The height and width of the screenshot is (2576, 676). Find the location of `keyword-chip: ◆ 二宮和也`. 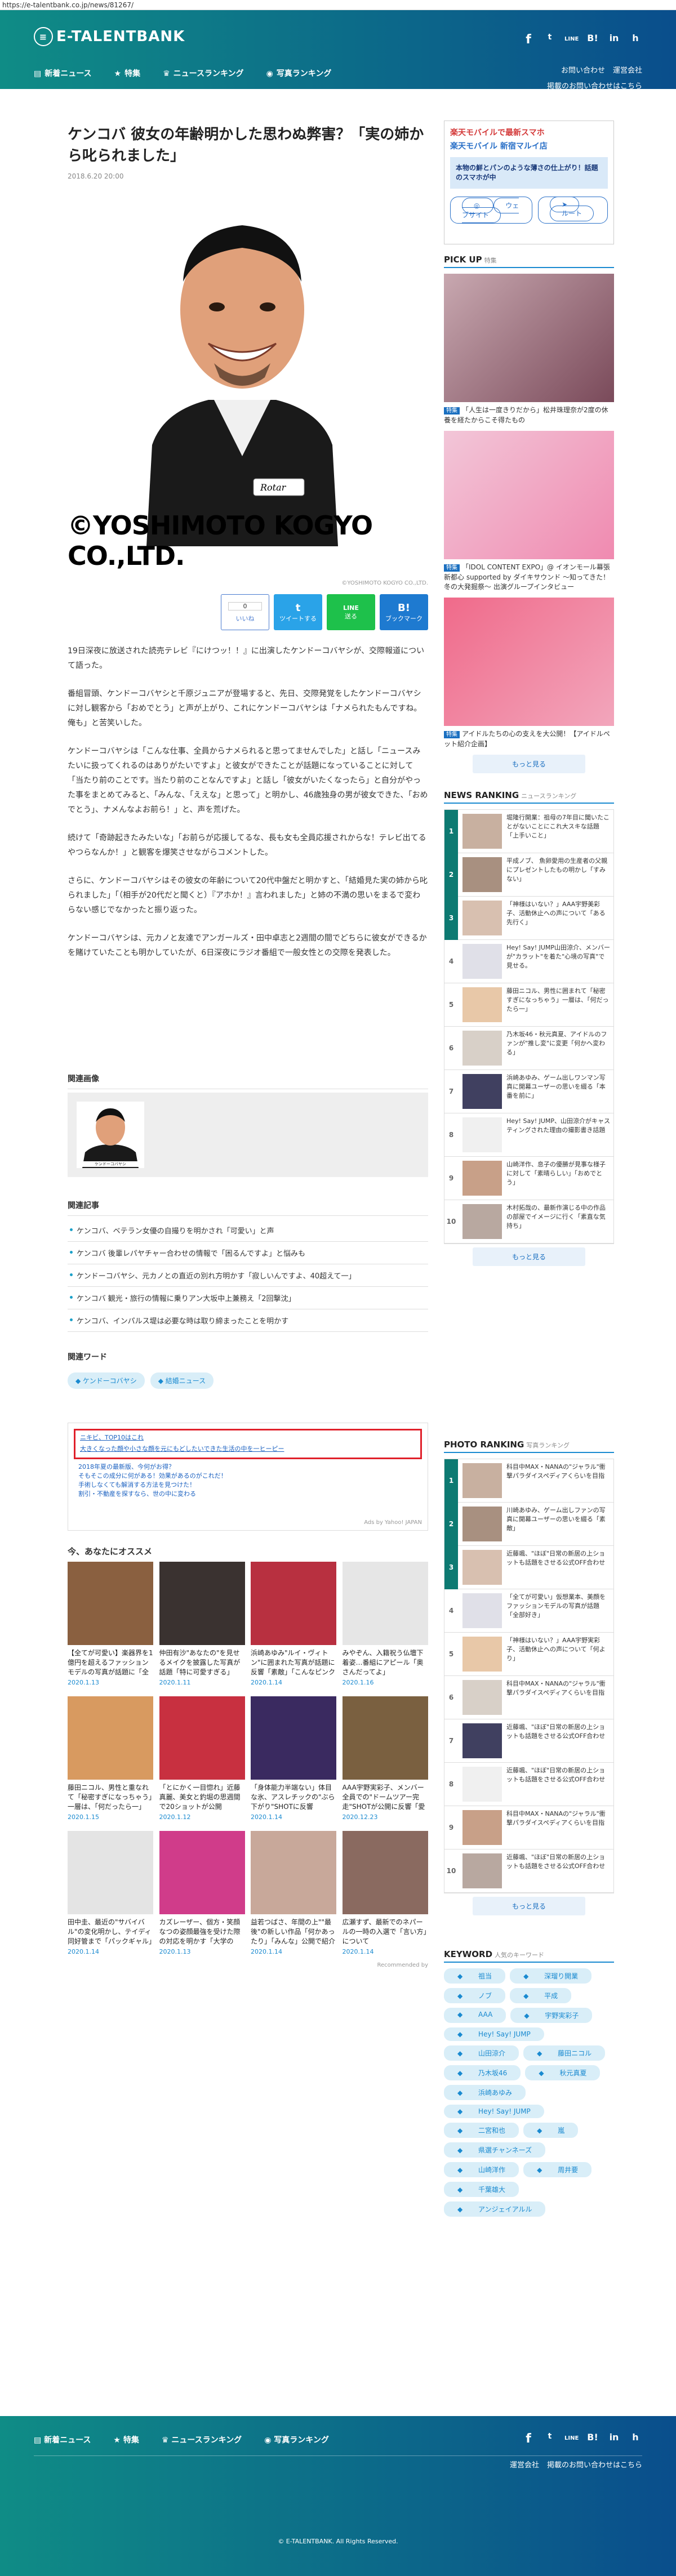

keyword-chip: ◆ 二宮和也 is located at coordinates (481, 2130).